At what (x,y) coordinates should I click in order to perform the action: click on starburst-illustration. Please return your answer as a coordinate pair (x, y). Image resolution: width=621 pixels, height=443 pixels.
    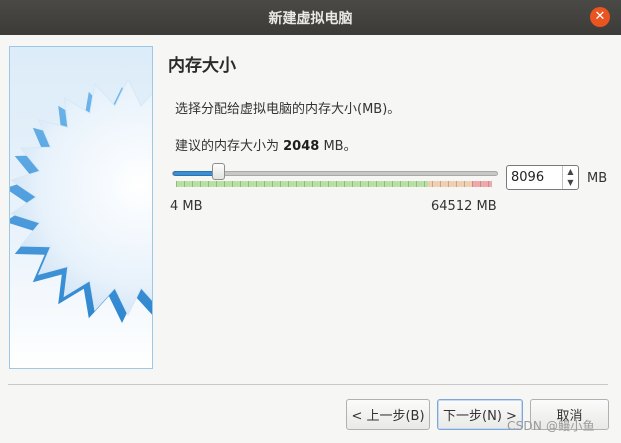
    Looking at the image, I should click on (81, 200).